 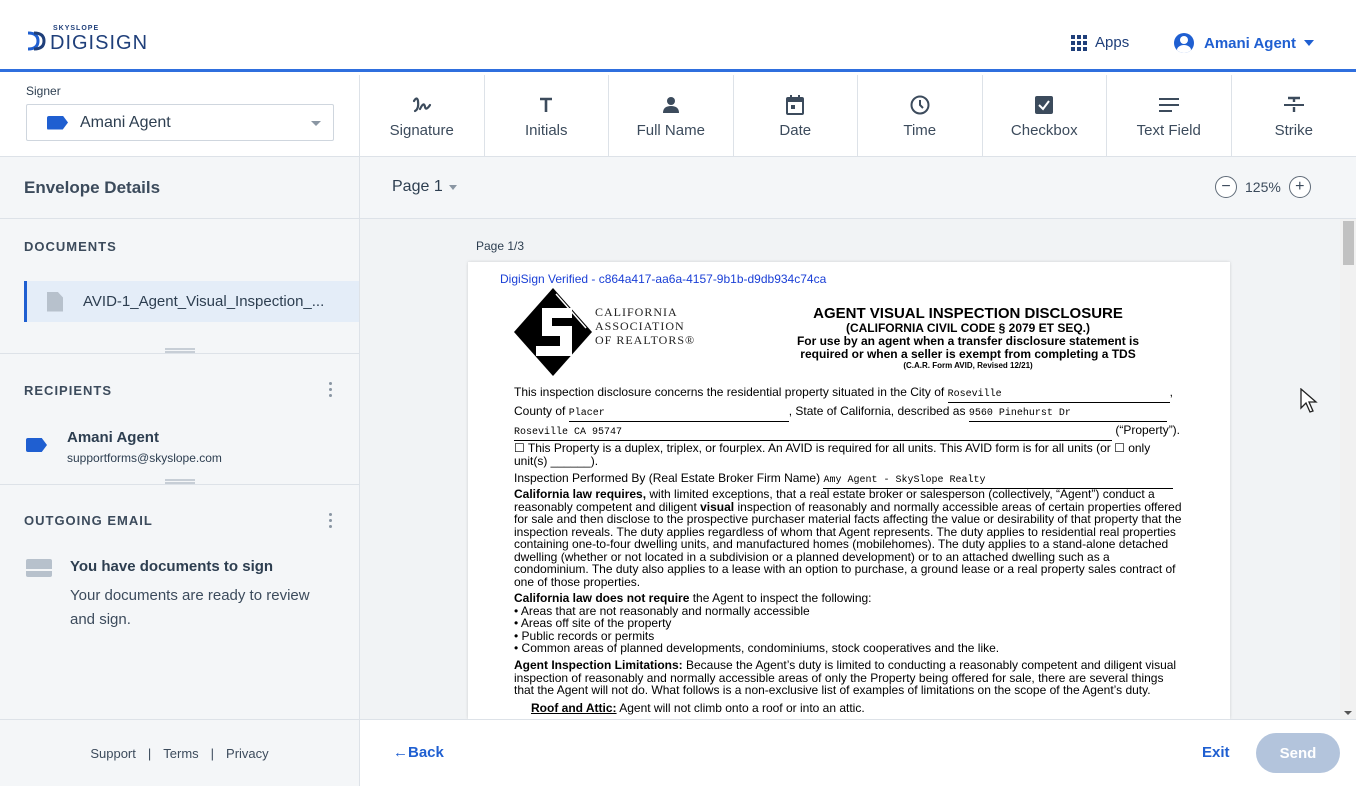 What do you see at coordinates (125, 122) in the screenshot?
I see `signer-selected-name: Amani Agent` at bounding box center [125, 122].